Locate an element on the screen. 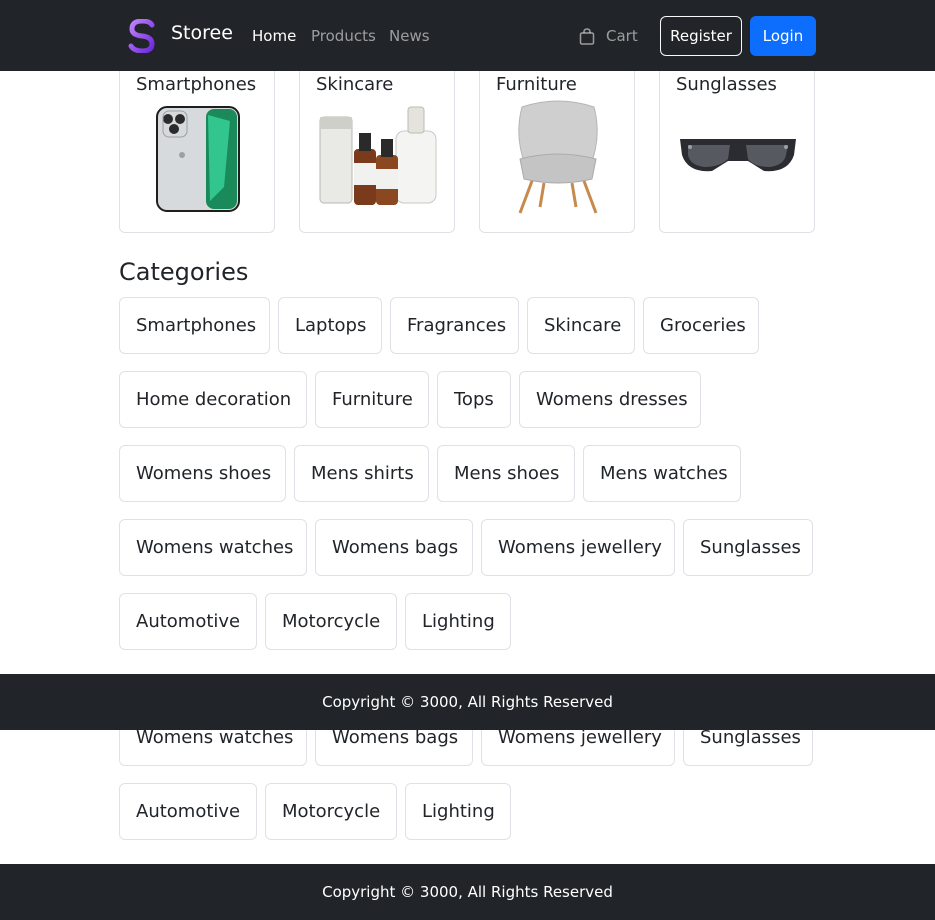  chip-label: Smartphones is located at coordinates (196, 325).